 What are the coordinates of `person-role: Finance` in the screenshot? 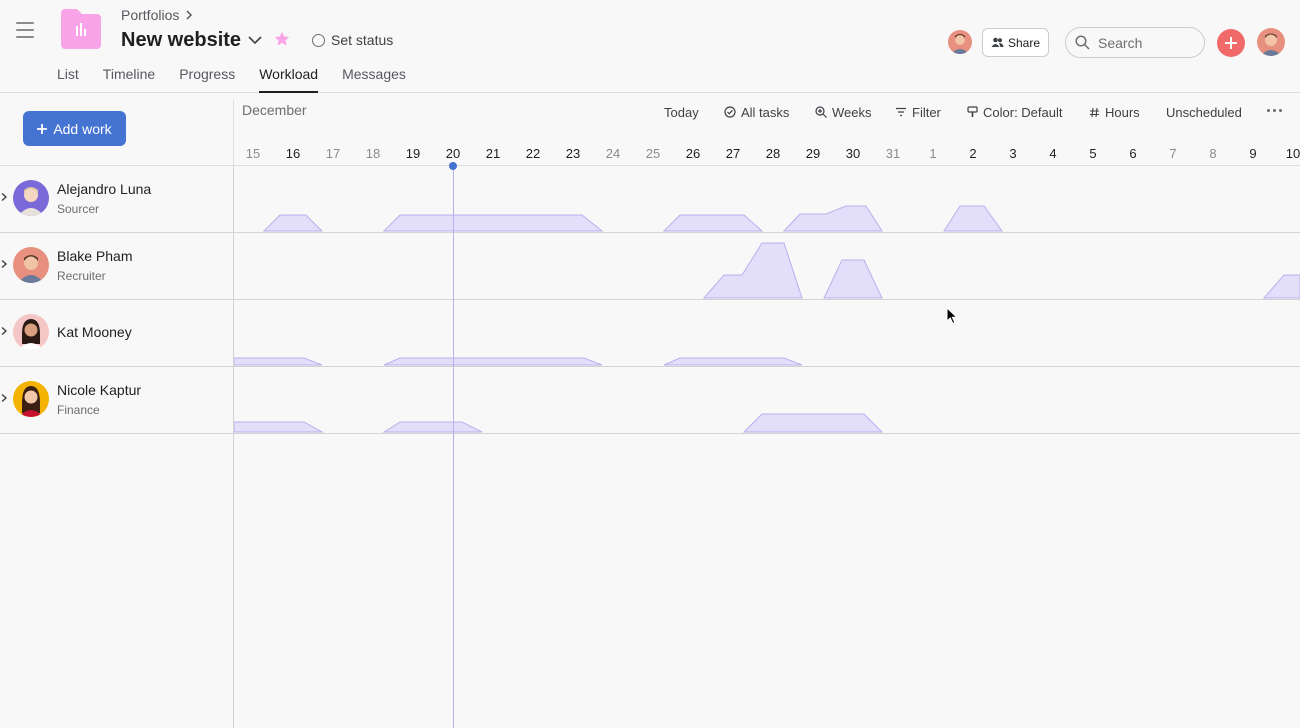 It's located at (78, 410).